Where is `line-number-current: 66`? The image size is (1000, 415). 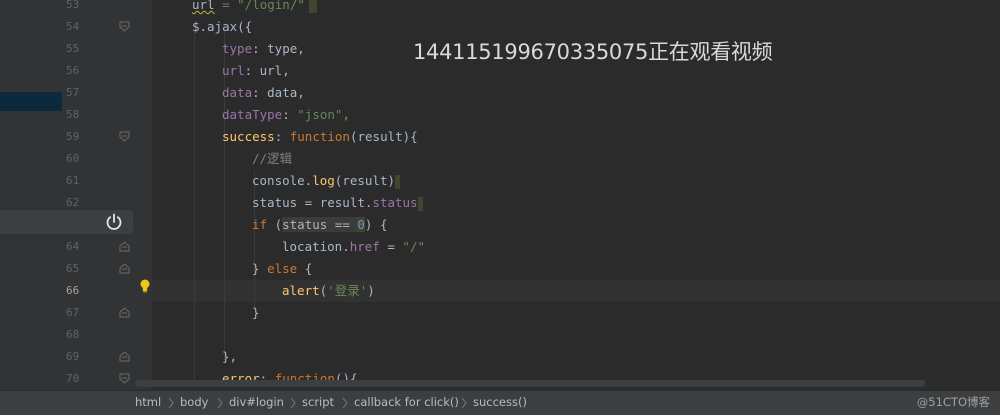 line-number-current: 66 is located at coordinates (73, 290).